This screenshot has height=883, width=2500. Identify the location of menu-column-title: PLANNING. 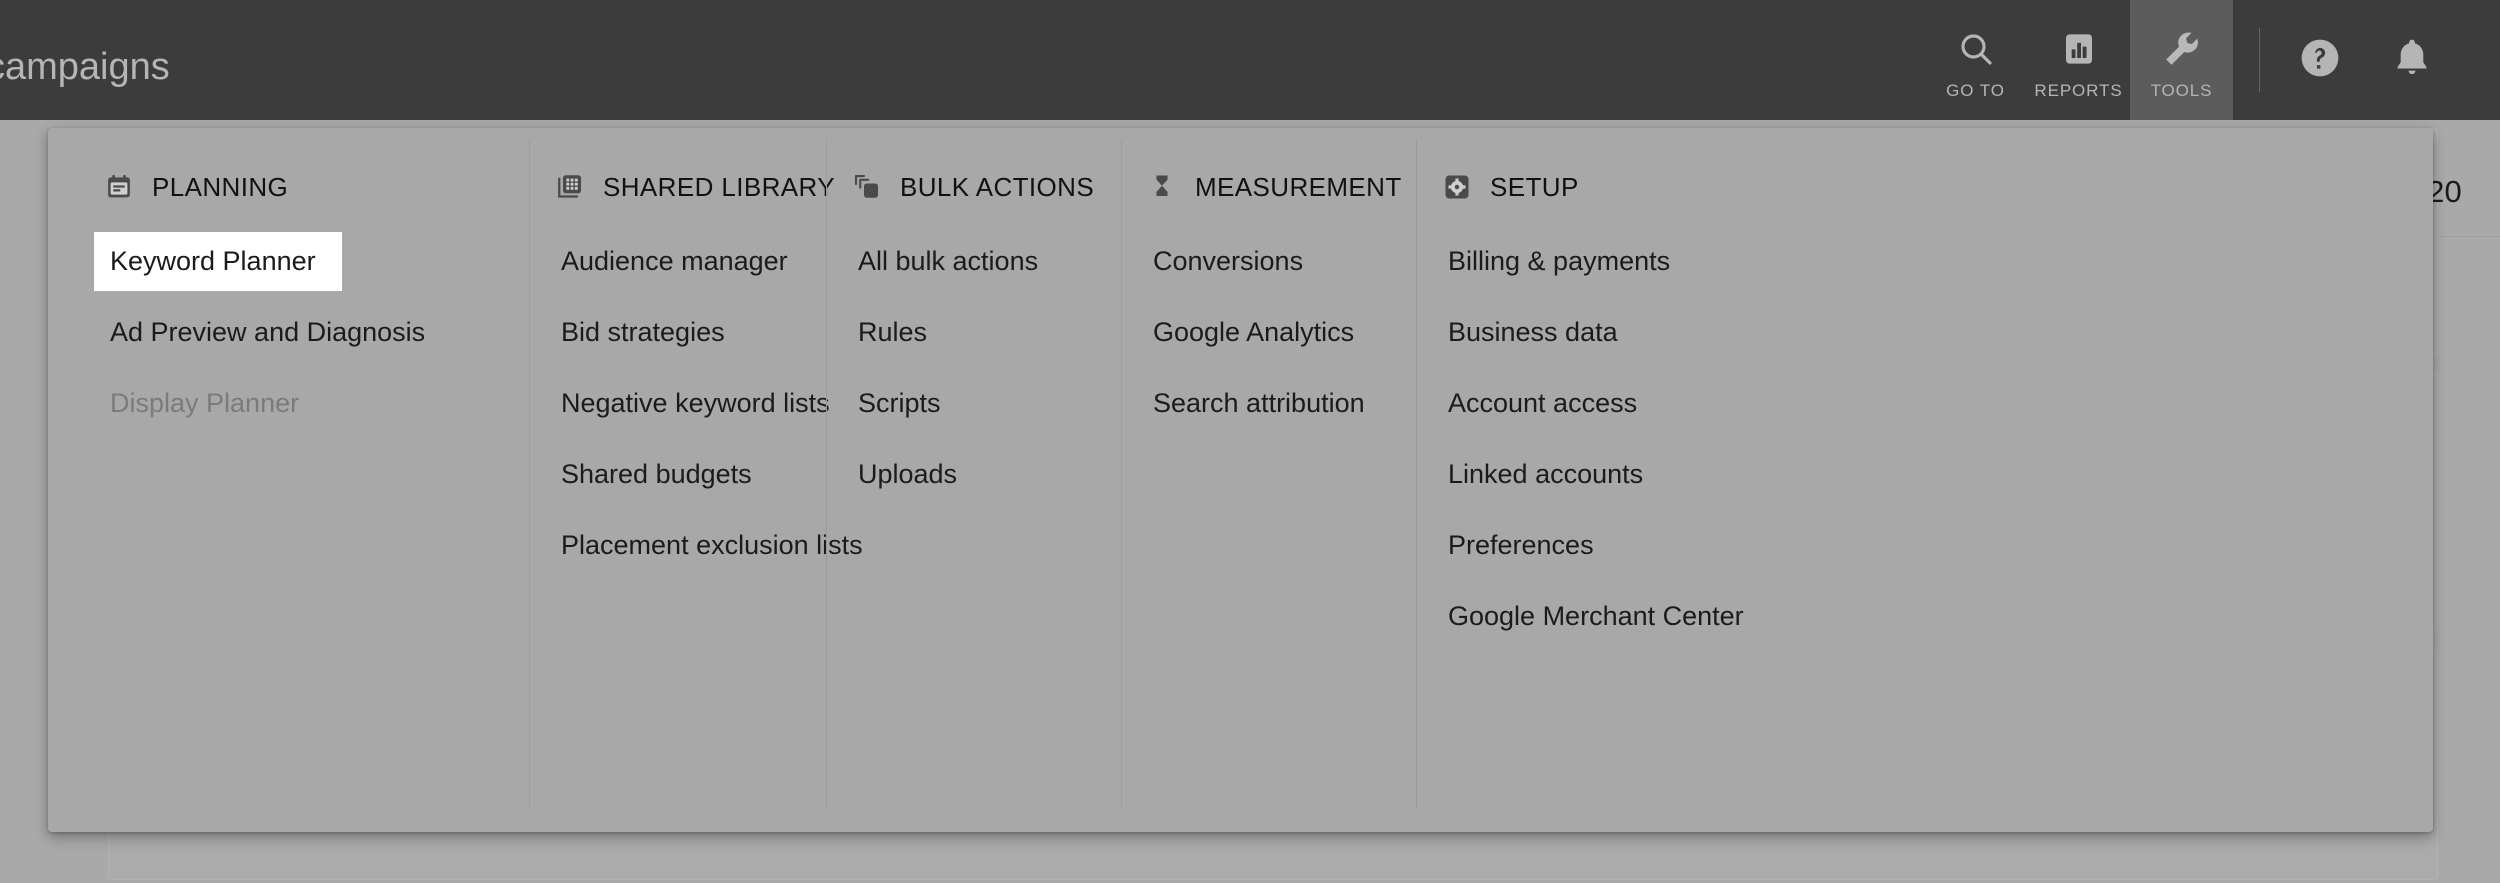
(220, 186).